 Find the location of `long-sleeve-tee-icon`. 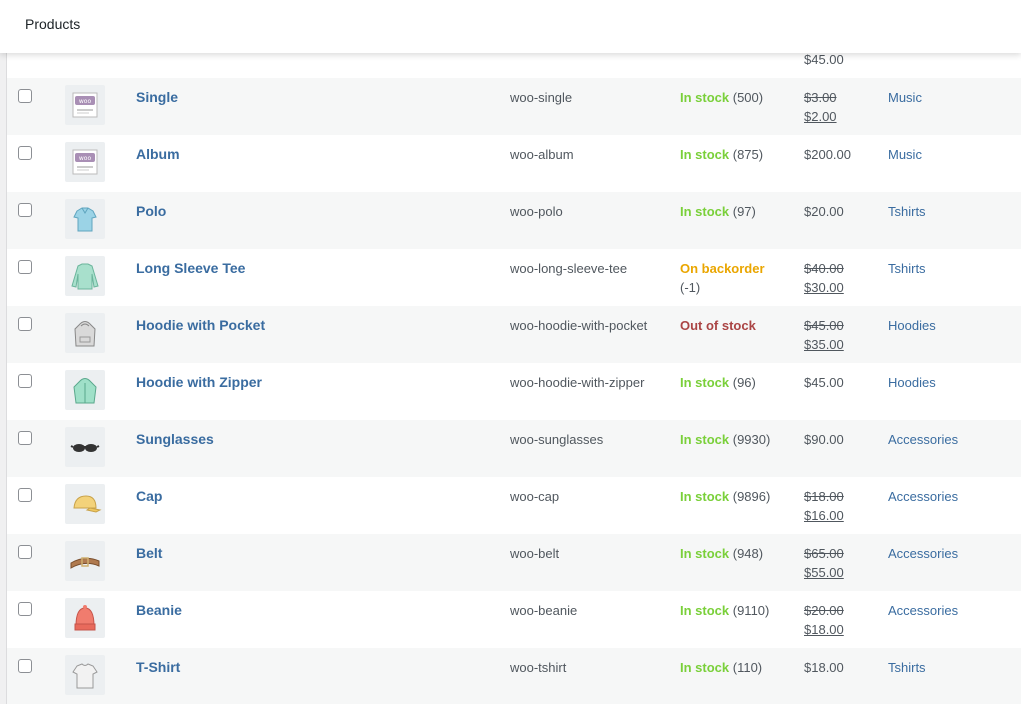

long-sleeve-tee-icon is located at coordinates (85, 276).